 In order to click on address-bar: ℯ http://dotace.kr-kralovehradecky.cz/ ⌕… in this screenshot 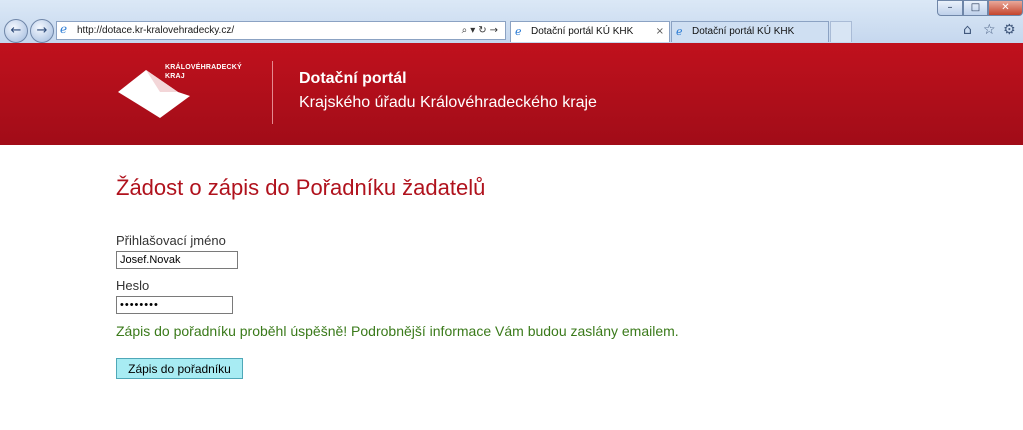, I will do `click(281, 30)`.